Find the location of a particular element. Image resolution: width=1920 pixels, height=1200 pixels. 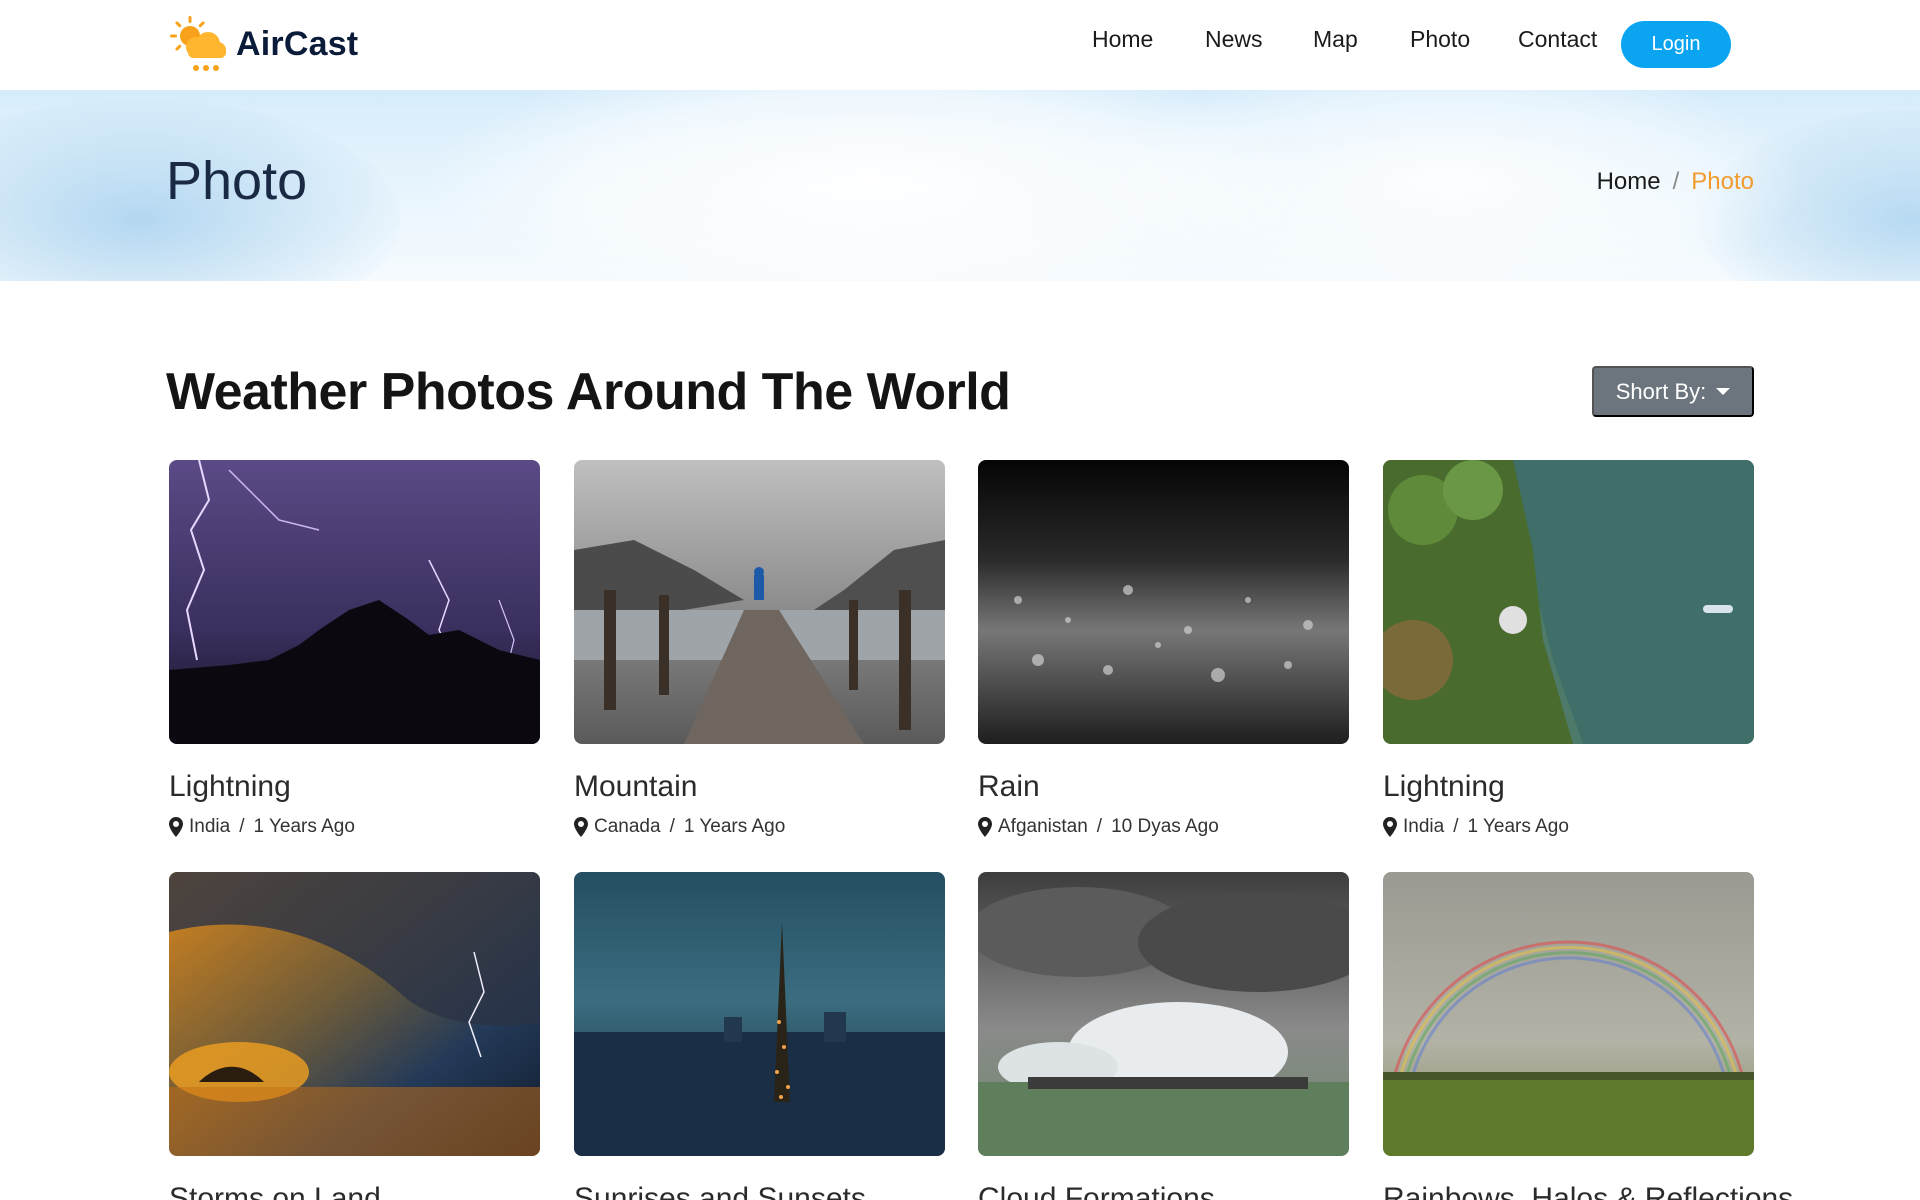

sort-dropdown-button: Short By: is located at coordinates (1673, 391).